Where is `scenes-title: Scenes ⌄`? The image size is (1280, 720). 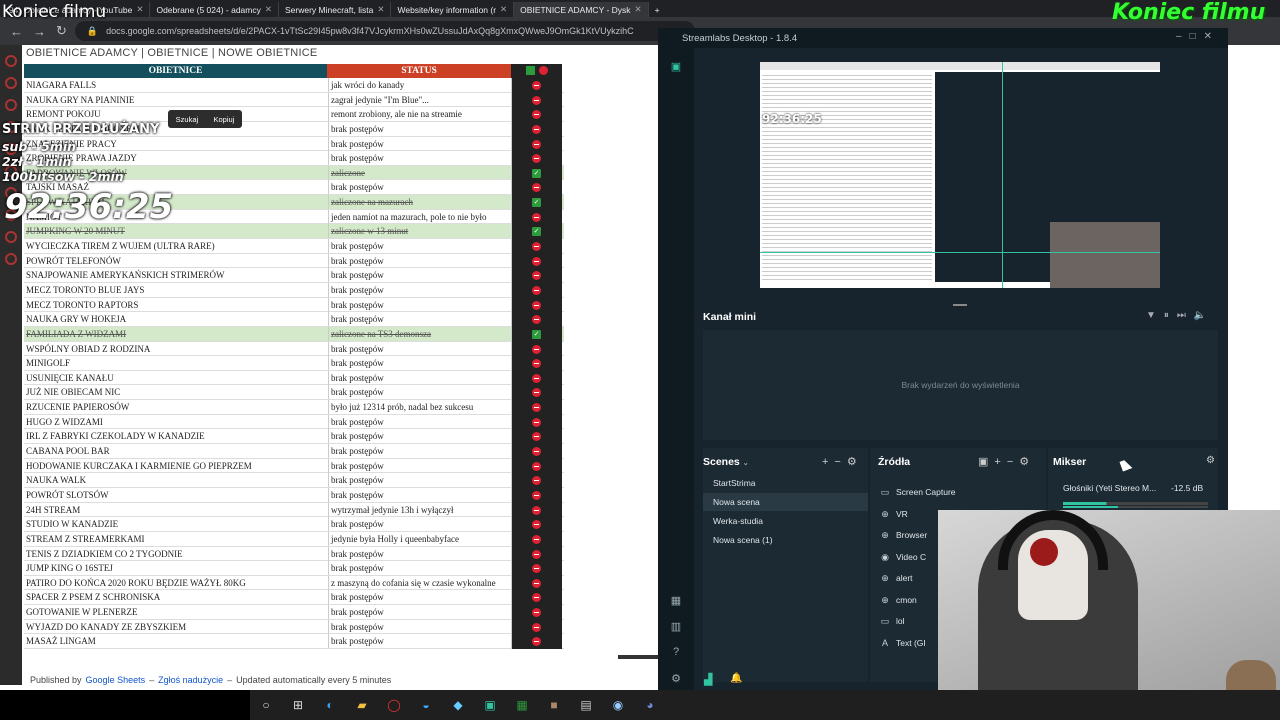 scenes-title: Scenes ⌄ is located at coordinates (726, 462).